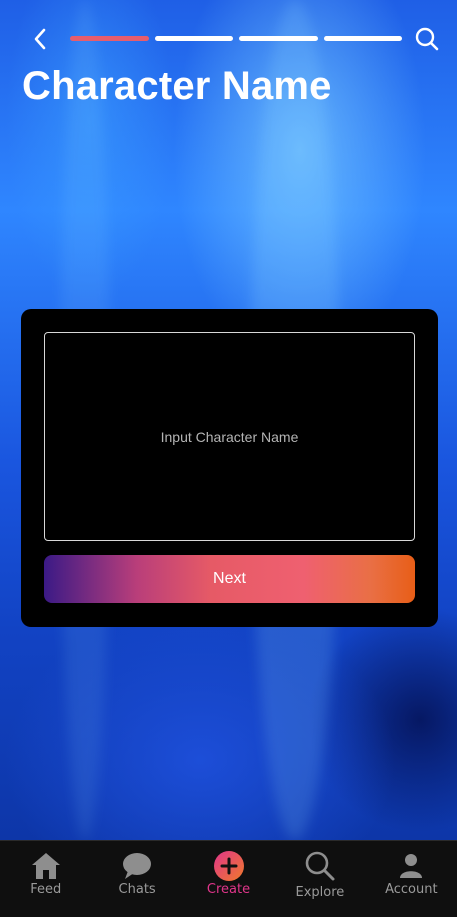 This screenshot has width=457, height=917. I want to click on bottom-tab-bar: Feed Chats Create Explore Account, so click(228, 878).